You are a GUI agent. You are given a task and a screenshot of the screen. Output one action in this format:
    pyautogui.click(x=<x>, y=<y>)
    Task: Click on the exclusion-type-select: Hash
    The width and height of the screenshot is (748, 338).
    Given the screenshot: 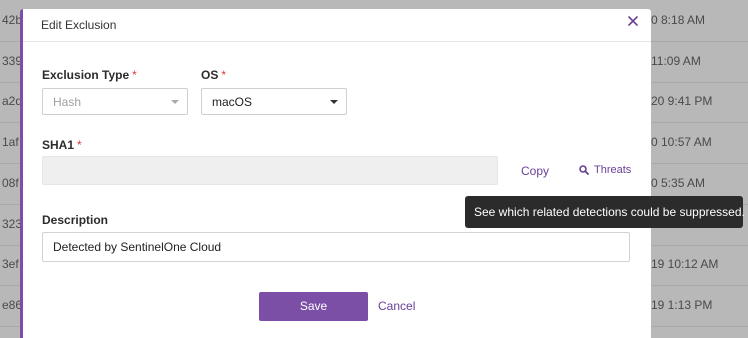 What is the action you would take?
    pyautogui.click(x=115, y=101)
    